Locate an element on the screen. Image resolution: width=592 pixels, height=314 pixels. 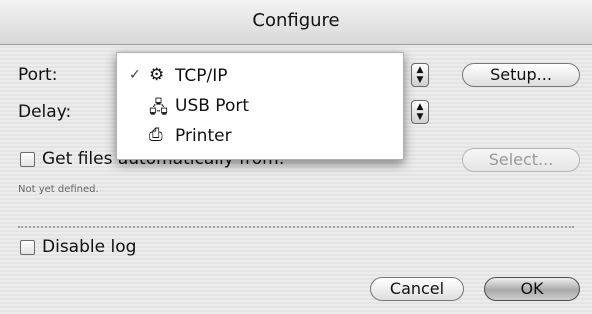
disable-log-label: Disable log is located at coordinates (89, 247).